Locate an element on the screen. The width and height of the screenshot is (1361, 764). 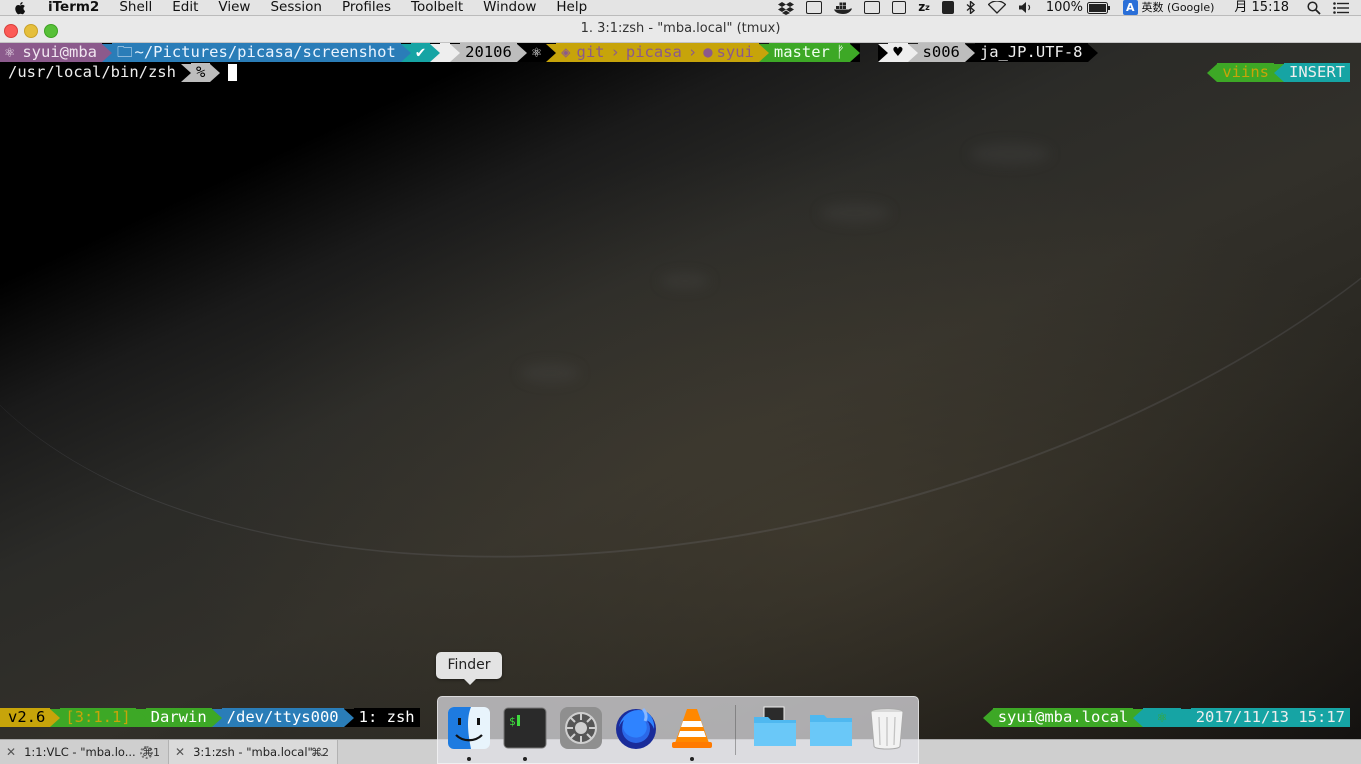
github-icon: ● is located at coordinates (708, 52).